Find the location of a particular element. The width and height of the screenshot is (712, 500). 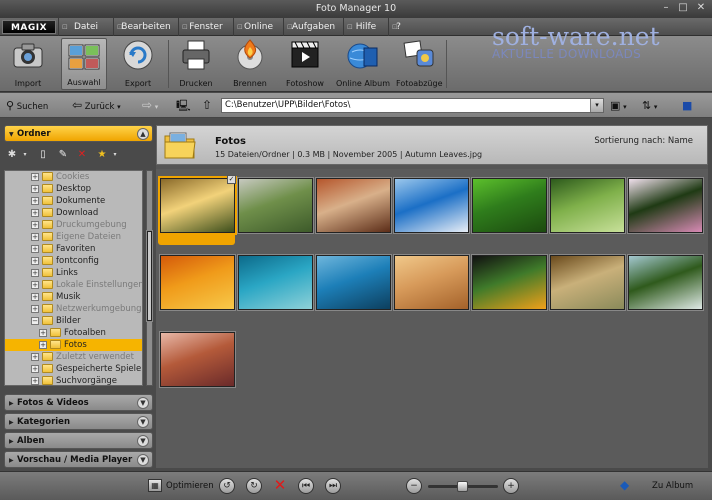

menu-fenster: Fenster is located at coordinates (205, 27).